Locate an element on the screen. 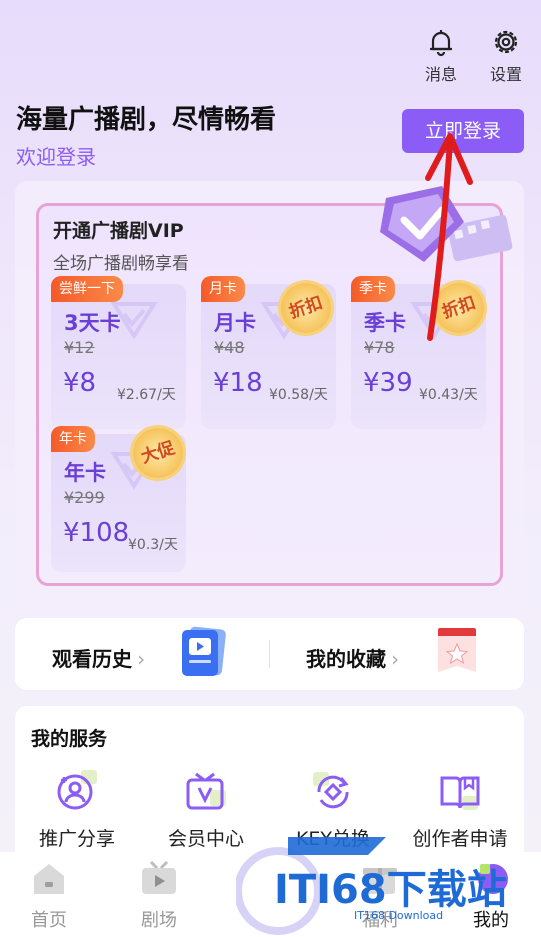 The width and height of the screenshot is (541, 937). service-share: 推广分享 is located at coordinates (77, 810).